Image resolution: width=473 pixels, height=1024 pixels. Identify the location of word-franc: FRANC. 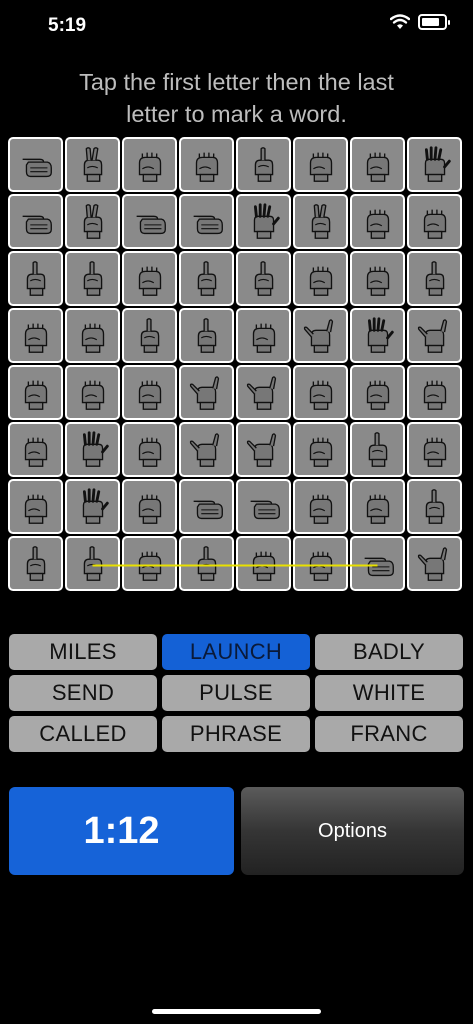
(389, 734).